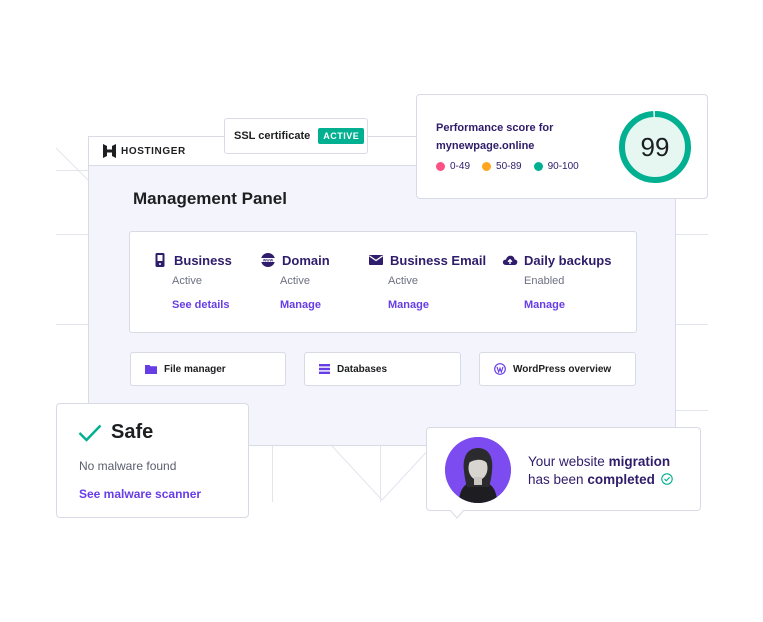 The height and width of the screenshot is (622, 763). Describe the element at coordinates (362, 369) in the screenshot. I see `tool-label: Databases` at that location.